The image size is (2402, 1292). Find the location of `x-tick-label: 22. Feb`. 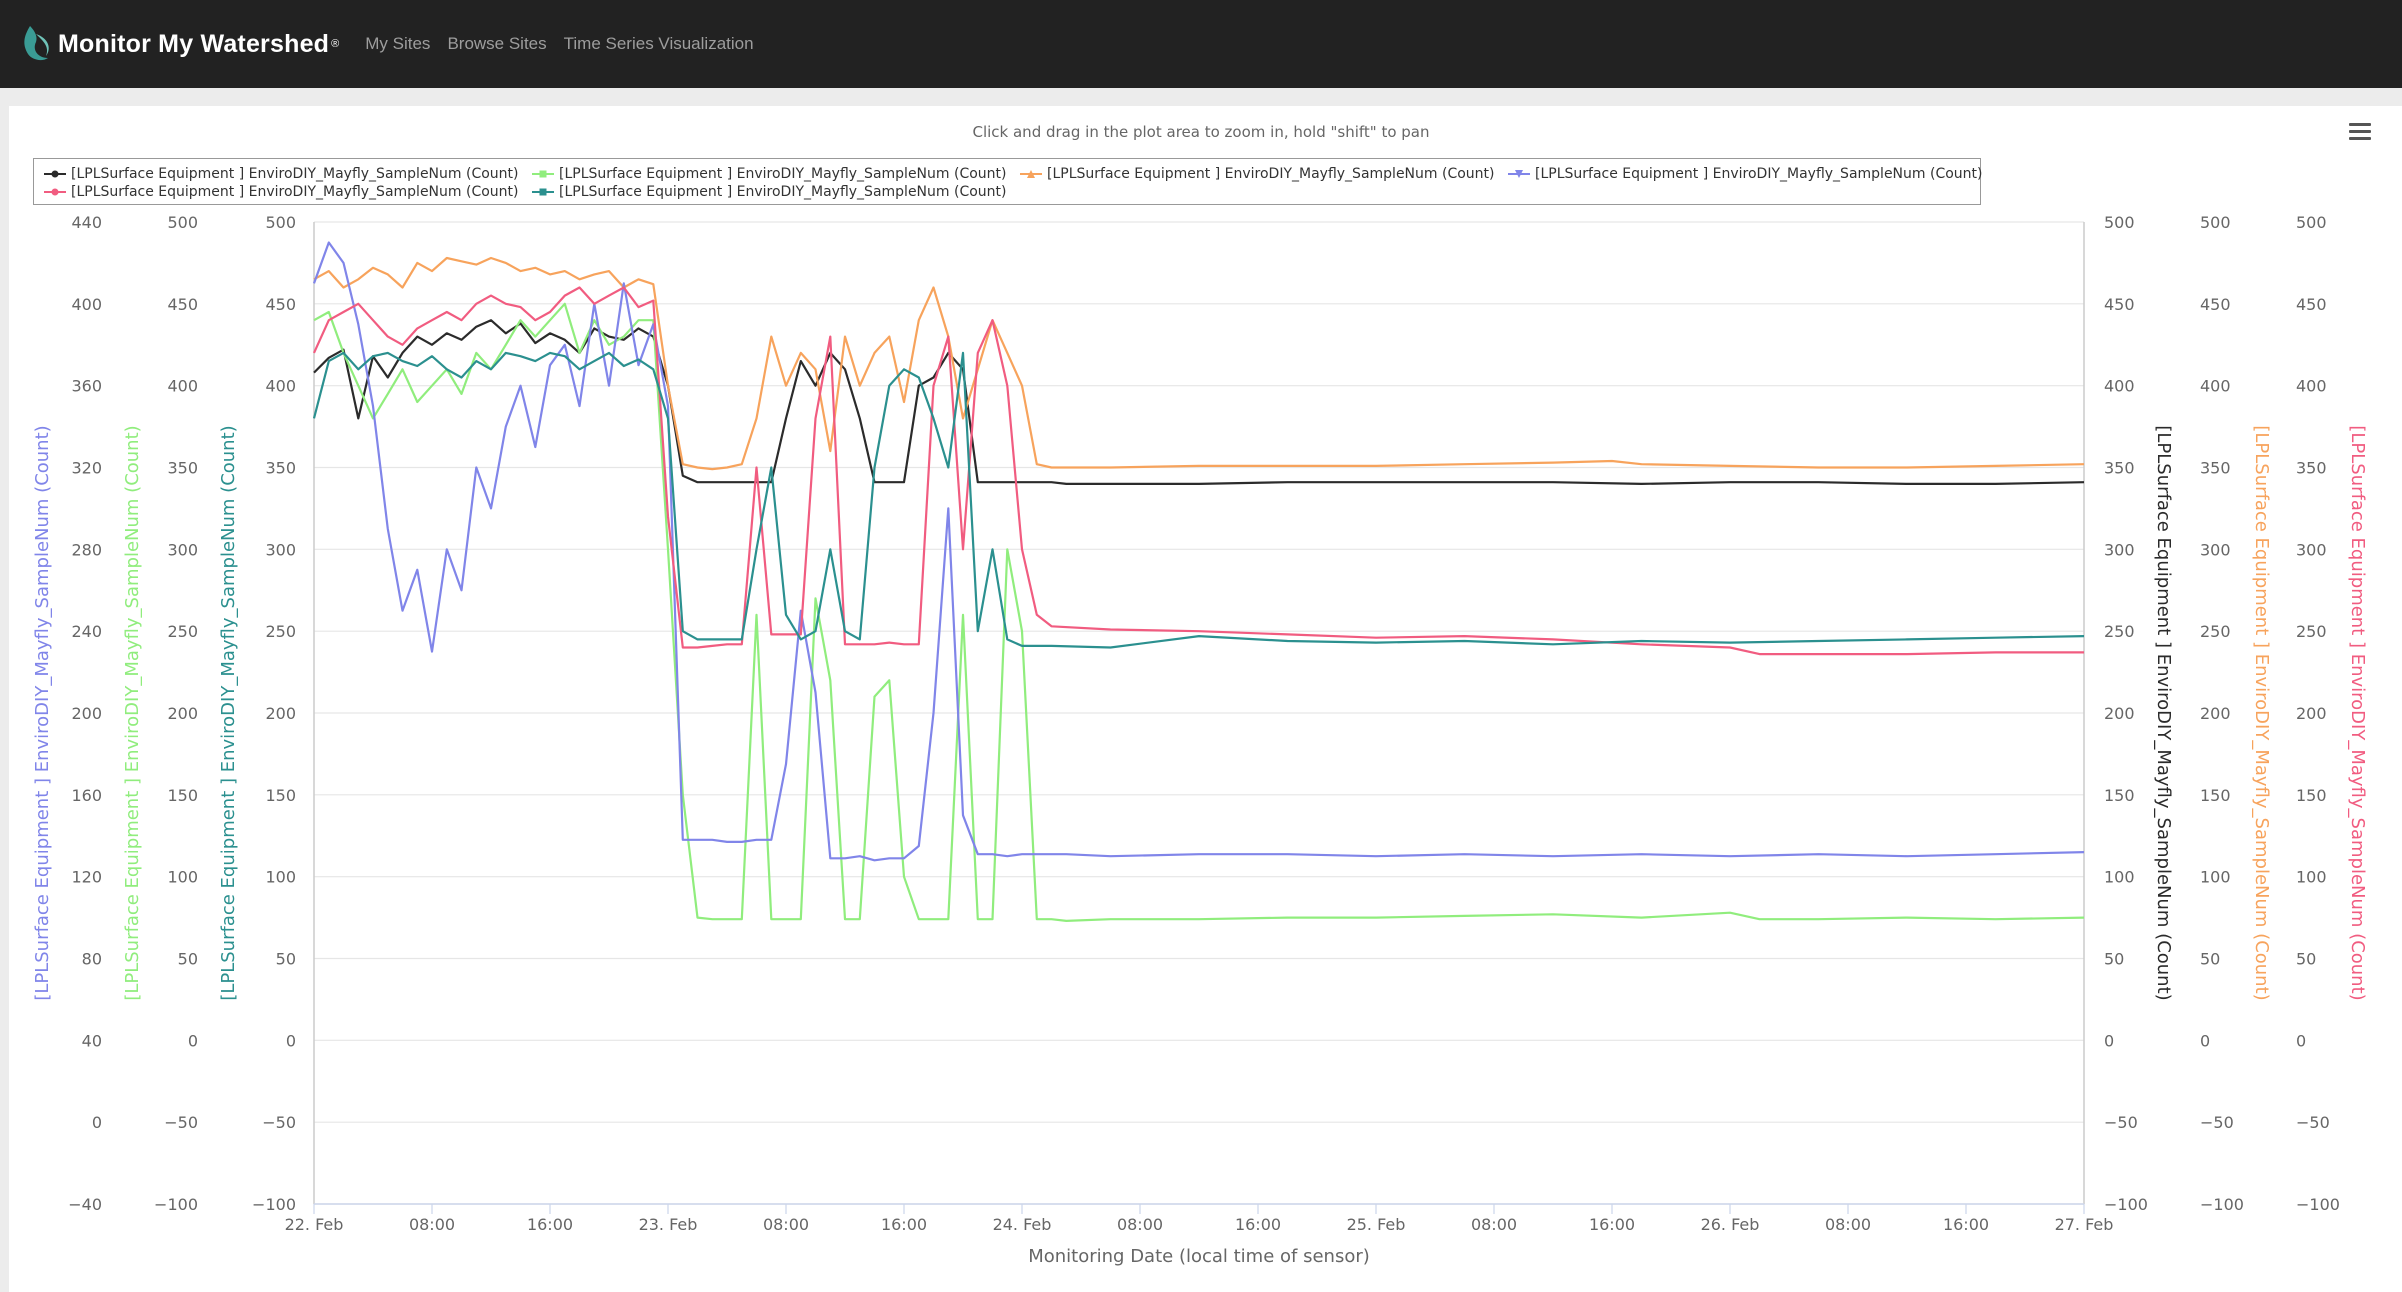

x-tick-label: 22. Feb is located at coordinates (314, 1224).